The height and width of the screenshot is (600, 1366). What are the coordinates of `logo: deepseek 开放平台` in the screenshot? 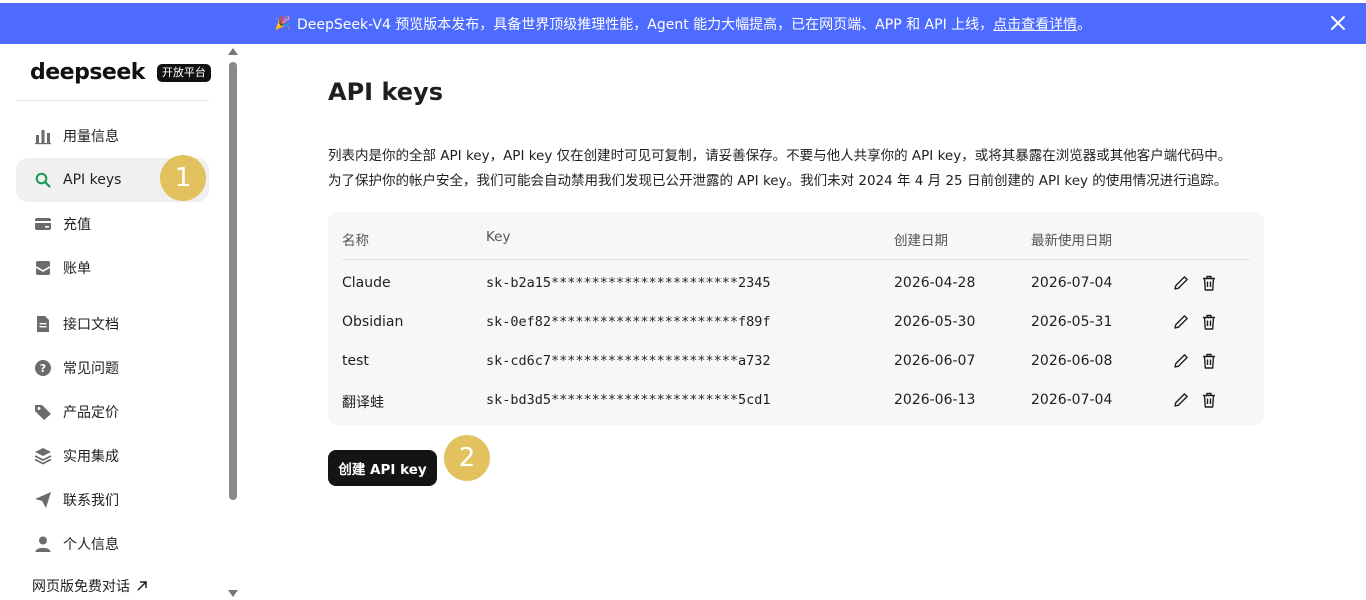 It's located at (120, 72).